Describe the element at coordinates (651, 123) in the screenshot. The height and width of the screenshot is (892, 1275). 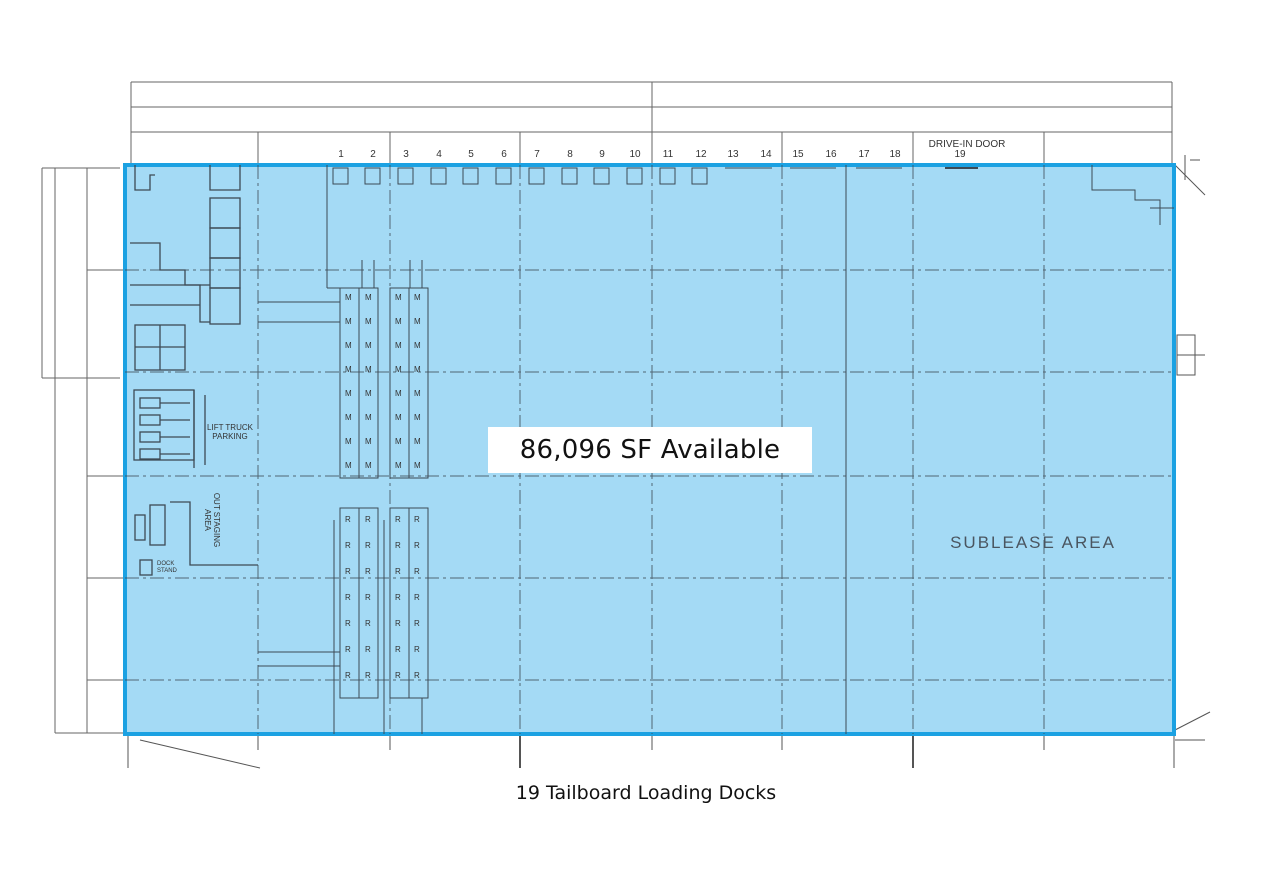
I see `top-dimension-lines` at that location.